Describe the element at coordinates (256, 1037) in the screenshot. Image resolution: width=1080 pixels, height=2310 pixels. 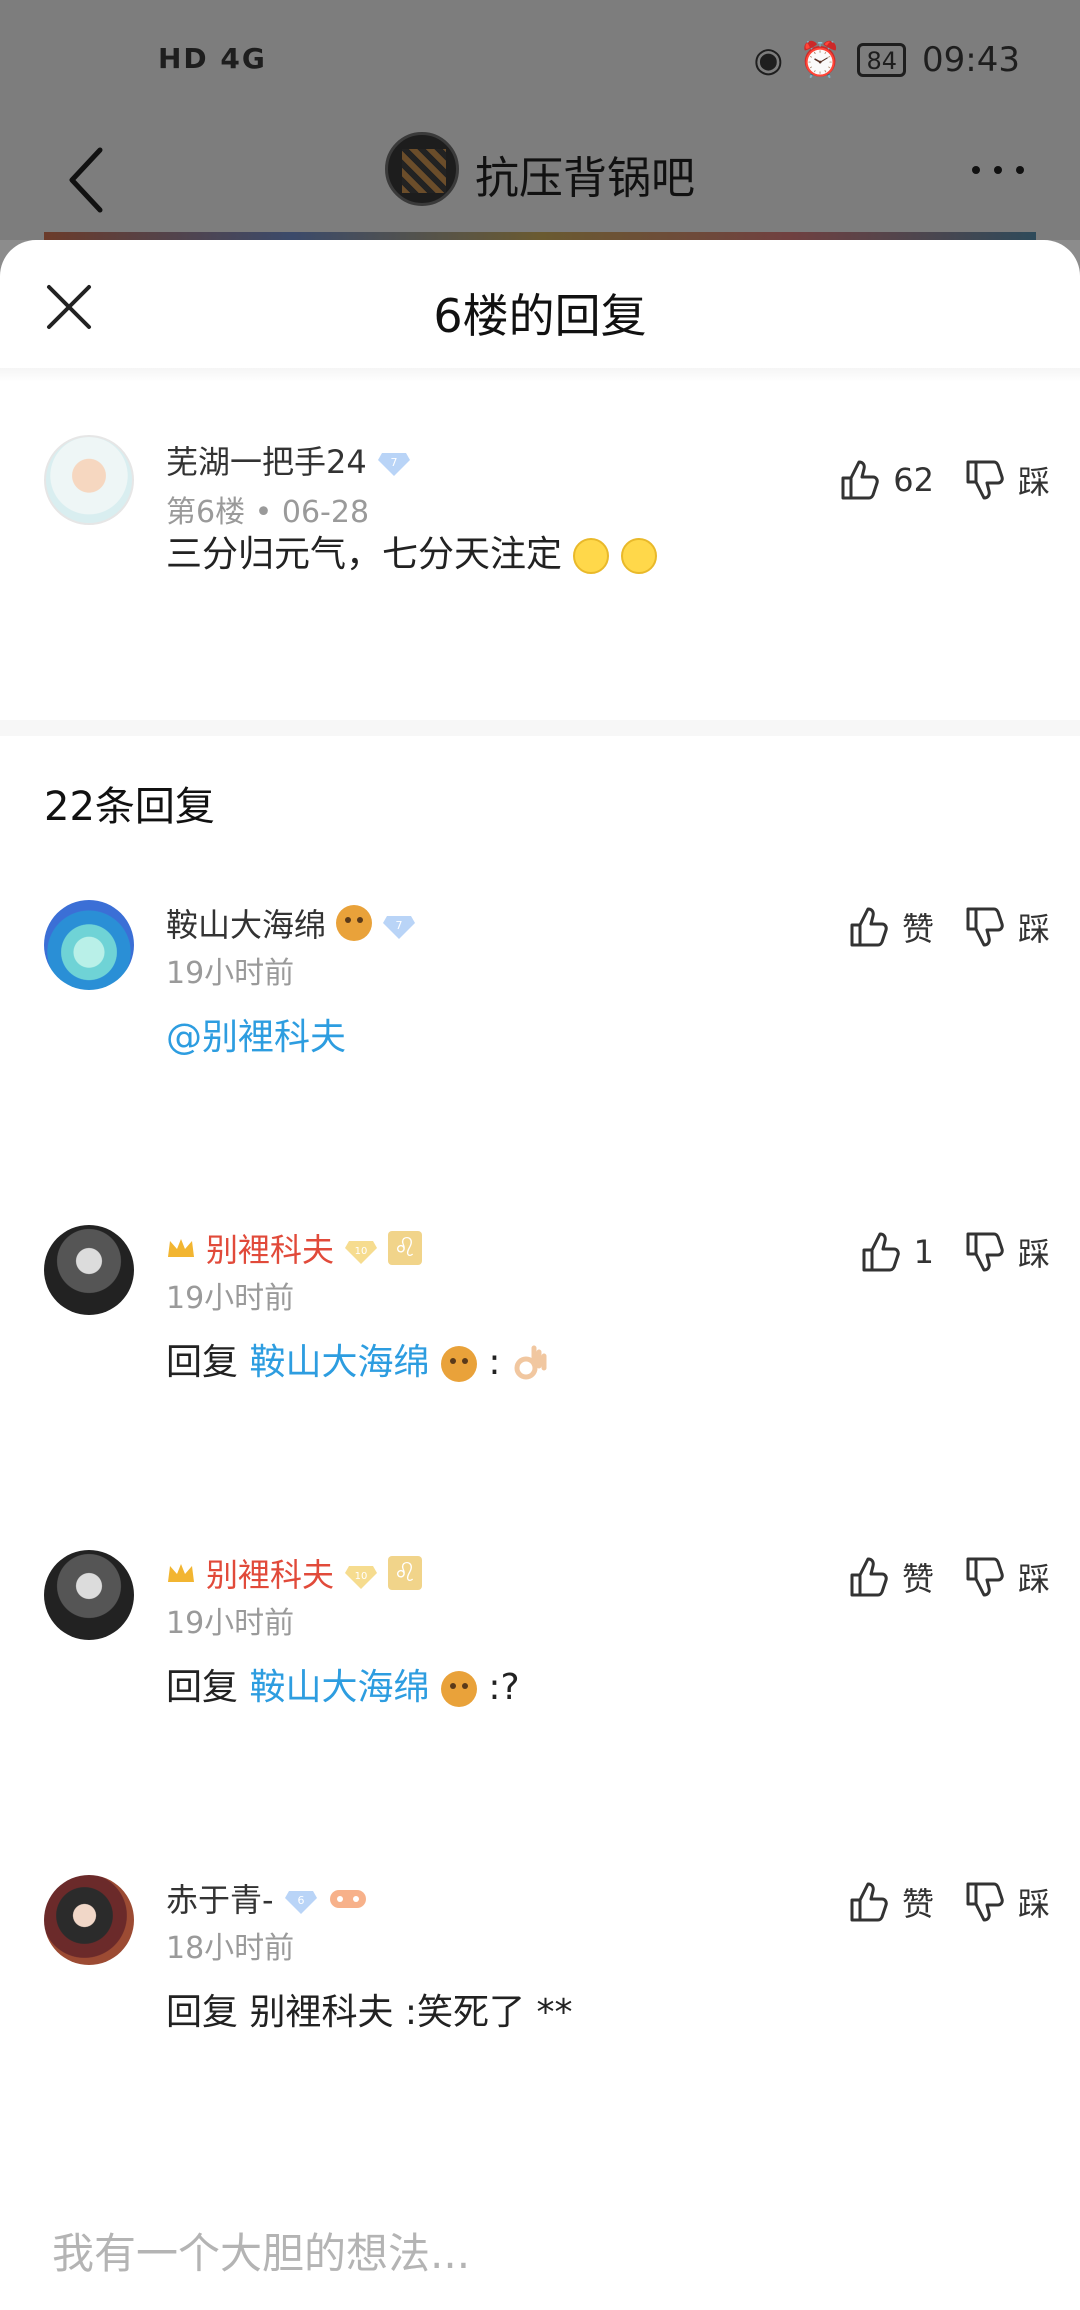
I see `mention-link: @别裡科夫` at that location.